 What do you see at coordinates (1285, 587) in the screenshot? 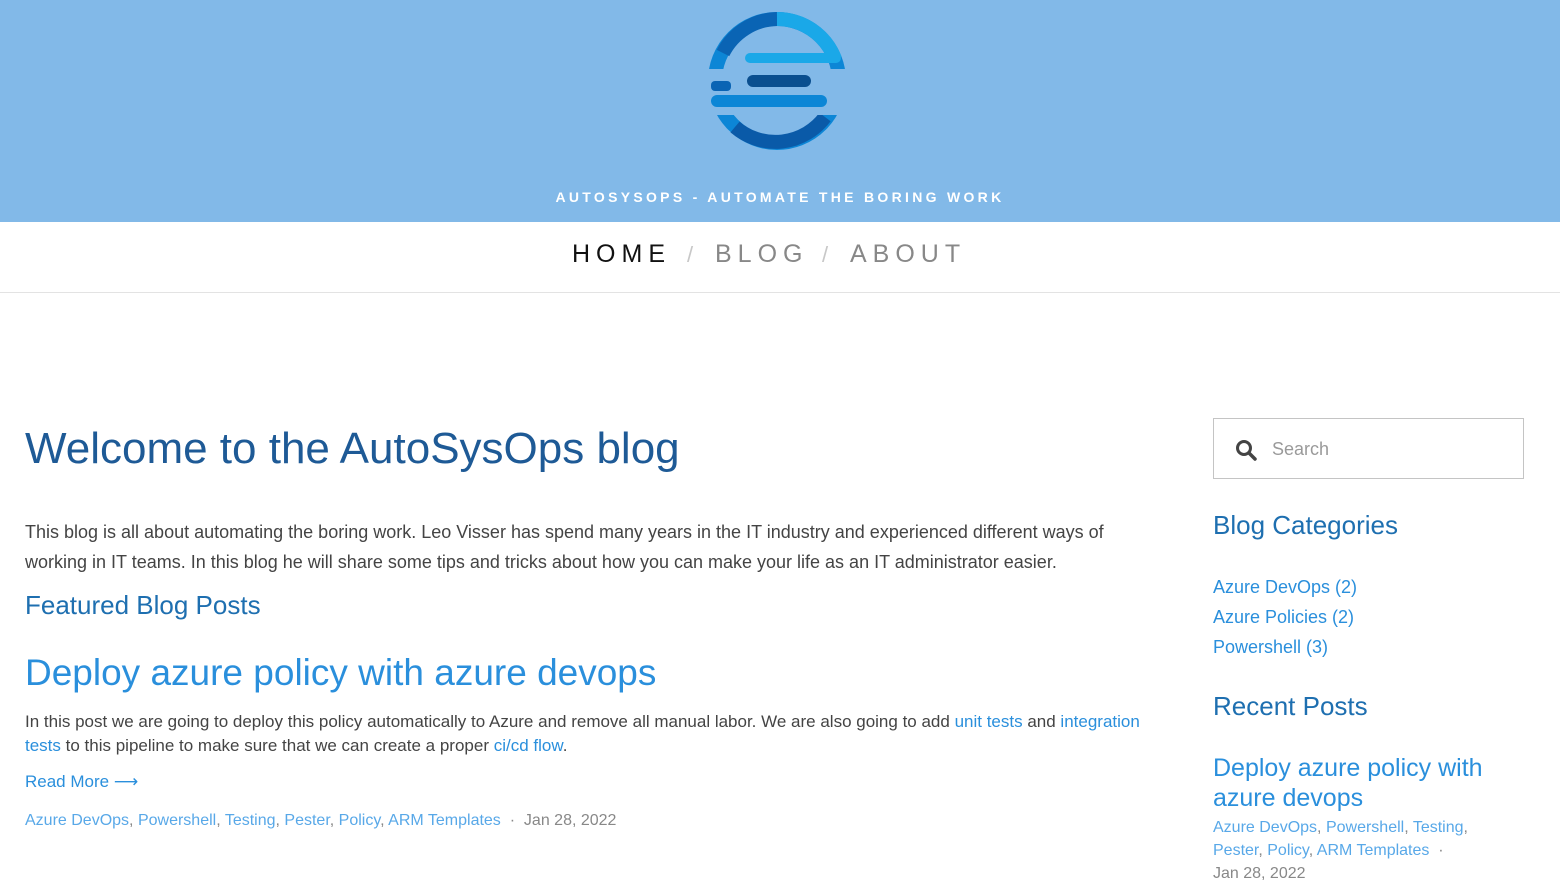
I see `category-link-azure-devops: Azure DevOps (2)` at bounding box center [1285, 587].